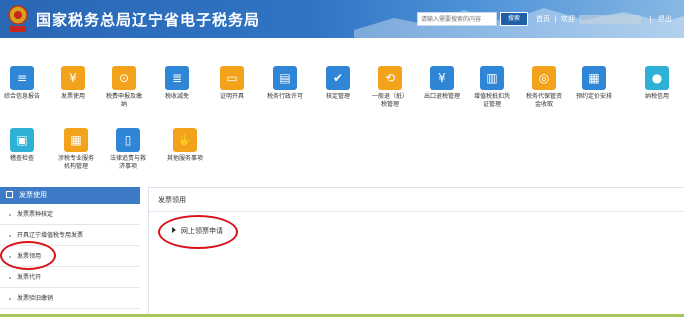 The width and height of the screenshot is (684, 317). What do you see at coordinates (285, 78) in the screenshot?
I see `permit-icon: ▤` at bounding box center [285, 78].